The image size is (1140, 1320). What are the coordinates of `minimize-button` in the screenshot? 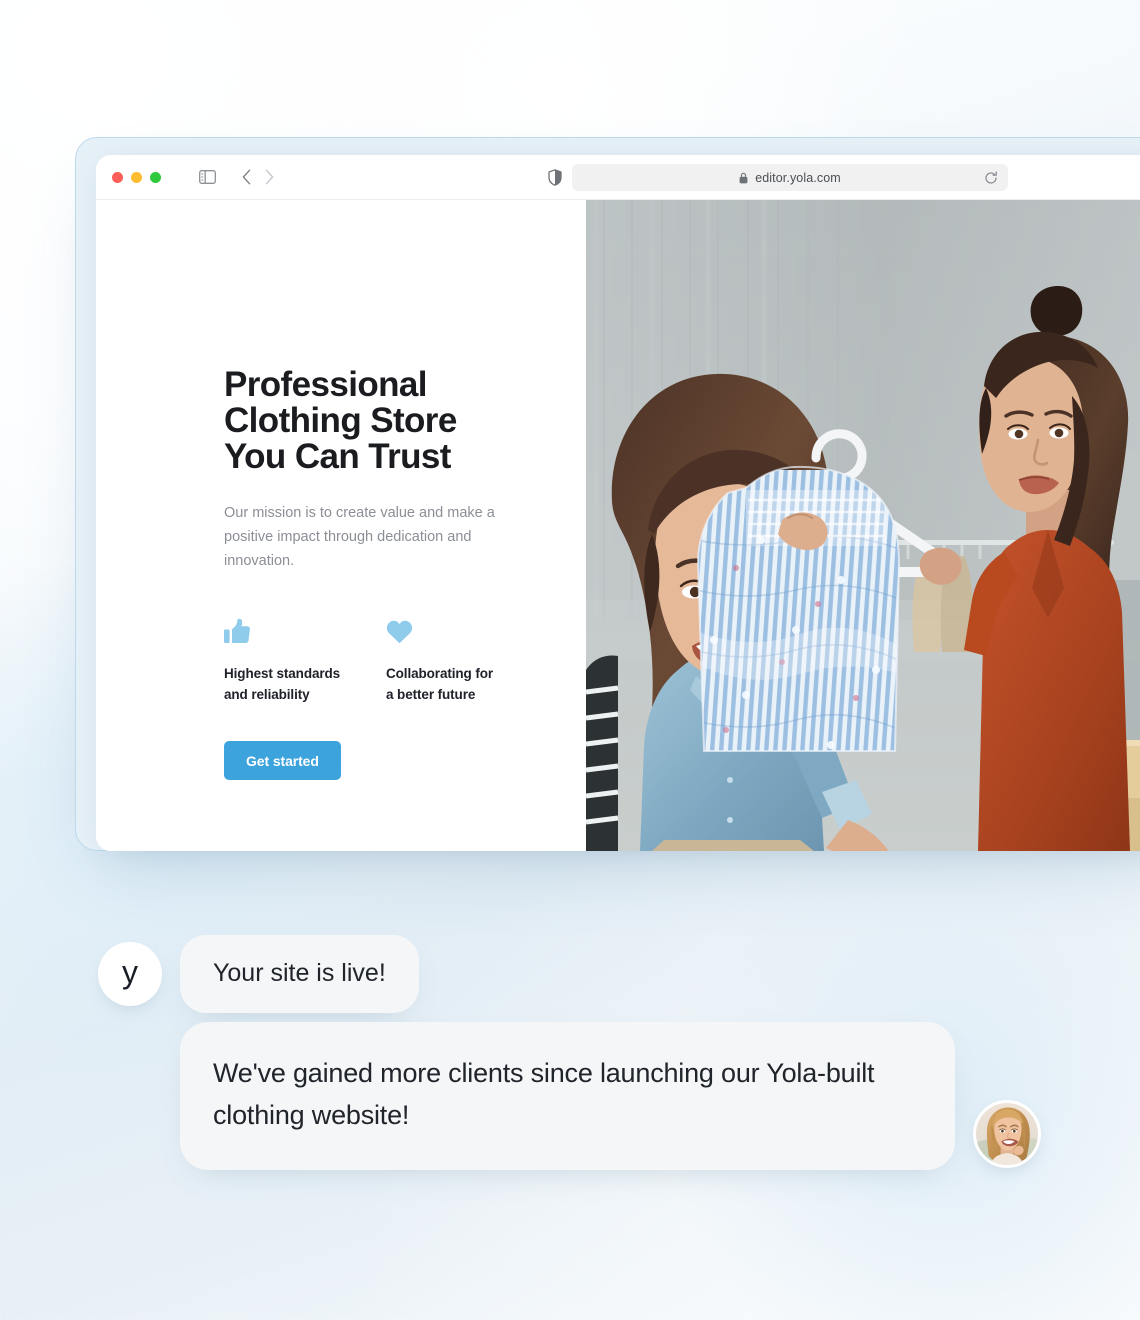 It's located at (136, 177).